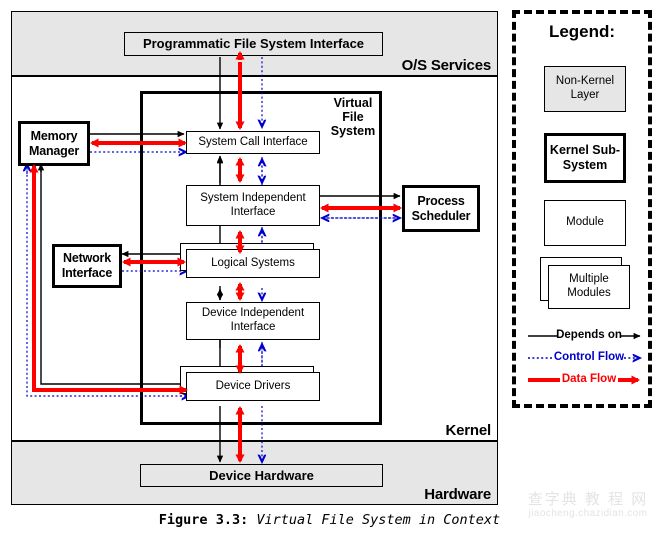  Describe the element at coordinates (253, 386) in the screenshot. I see `node-device-drivers: Device Drivers` at that location.